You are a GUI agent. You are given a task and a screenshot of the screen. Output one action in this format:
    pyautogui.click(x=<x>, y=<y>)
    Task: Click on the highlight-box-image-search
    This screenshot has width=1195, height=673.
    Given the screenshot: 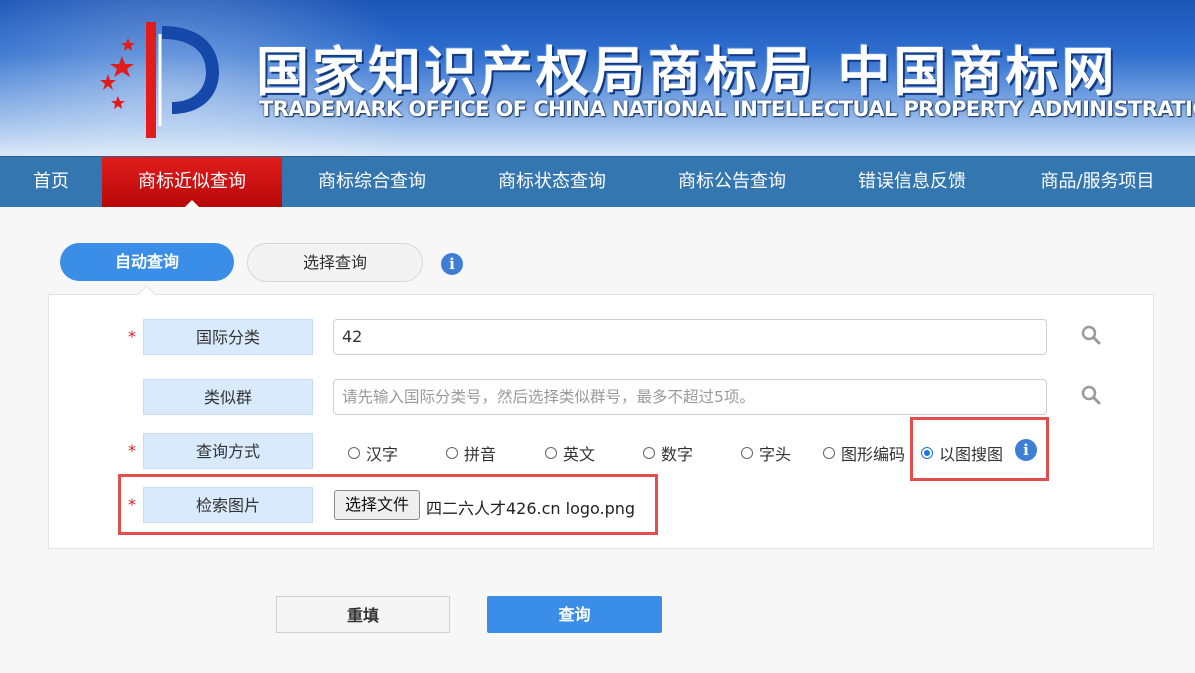 What is the action you would take?
    pyautogui.click(x=979, y=449)
    